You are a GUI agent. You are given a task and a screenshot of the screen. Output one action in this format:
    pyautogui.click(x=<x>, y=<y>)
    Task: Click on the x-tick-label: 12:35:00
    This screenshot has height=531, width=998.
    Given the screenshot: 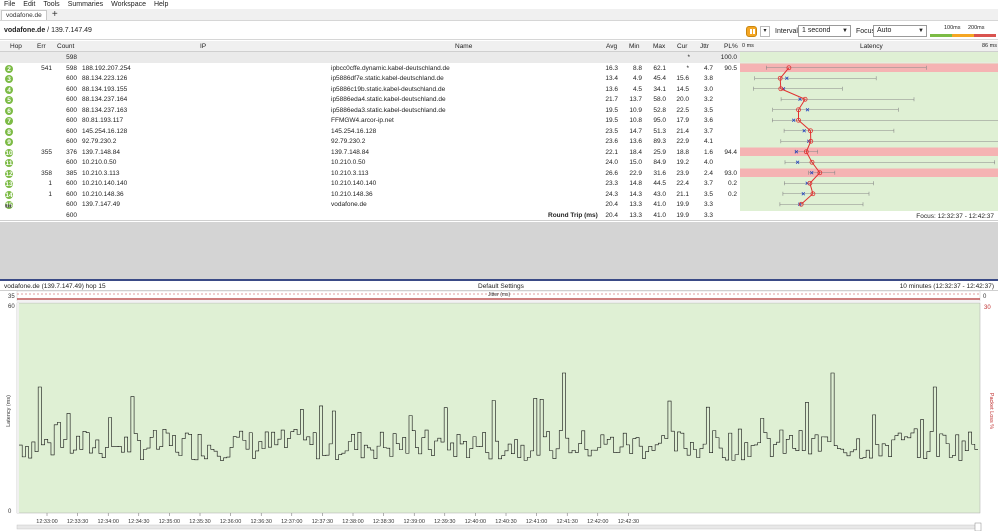 What is the action you would take?
    pyautogui.click(x=169, y=522)
    